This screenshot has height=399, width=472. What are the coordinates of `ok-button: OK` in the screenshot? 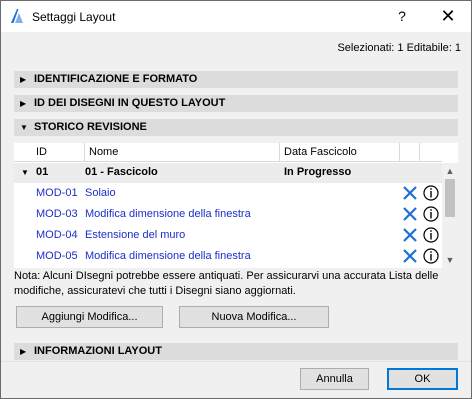 It's located at (422, 379).